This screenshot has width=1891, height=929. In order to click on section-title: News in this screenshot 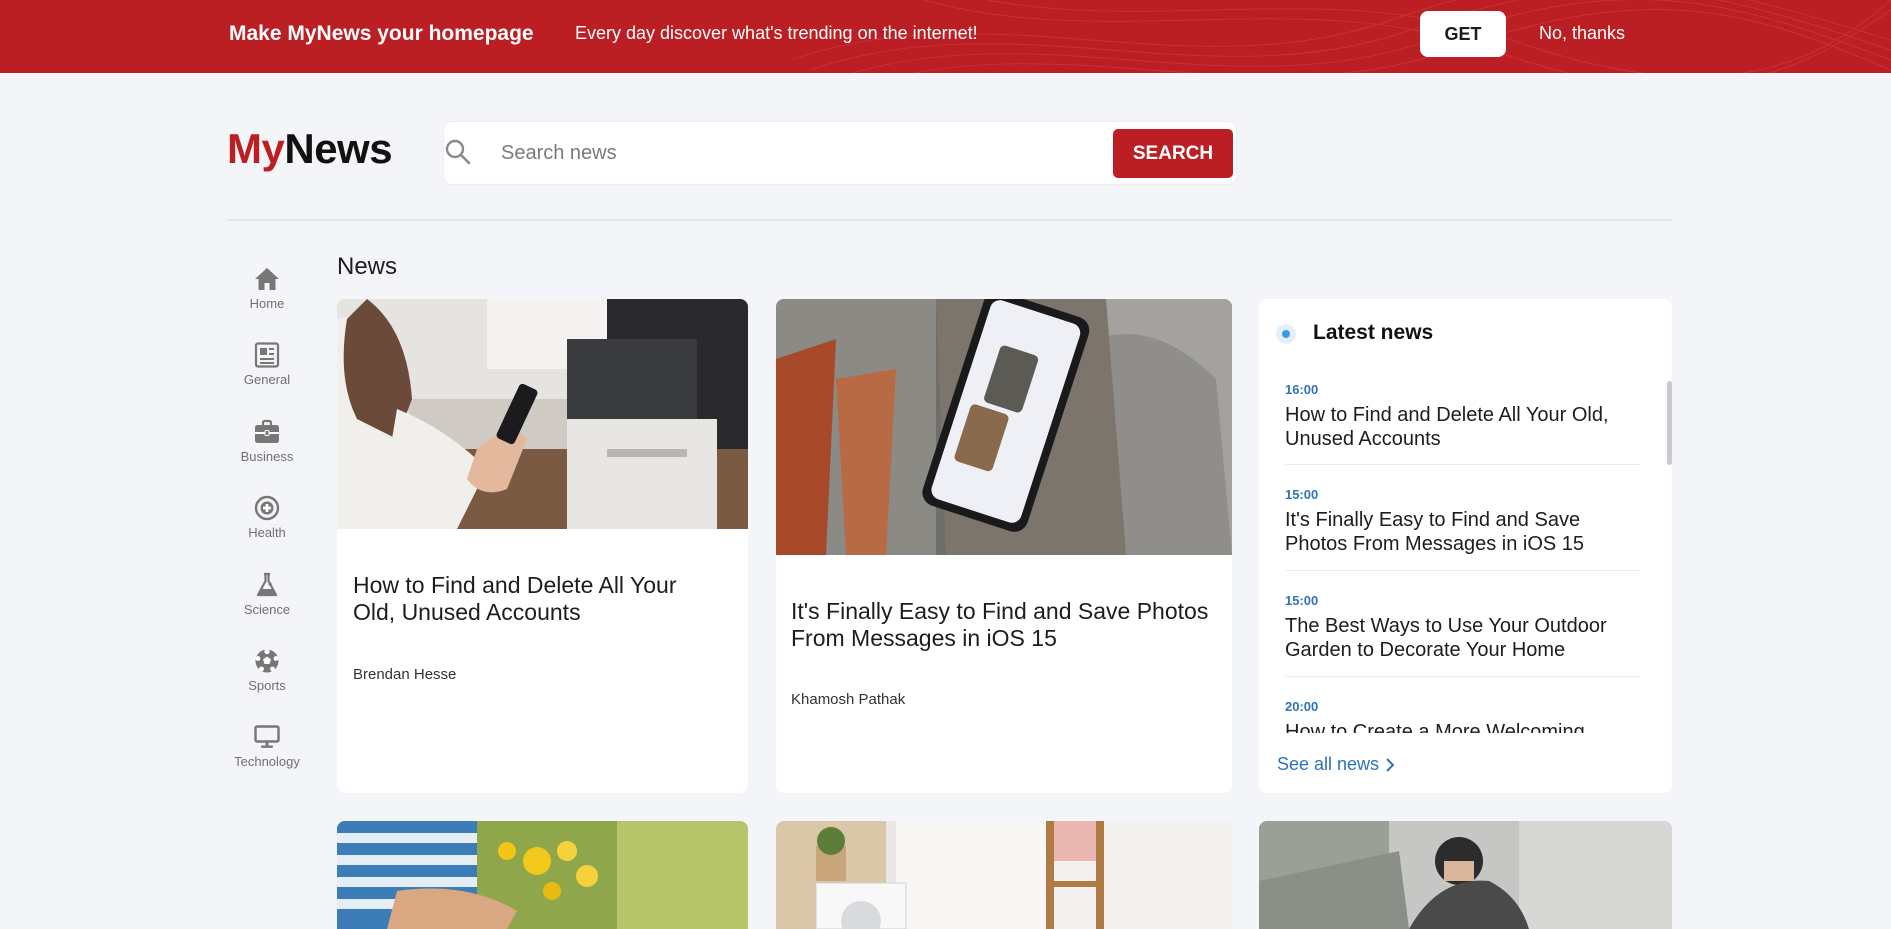, I will do `click(367, 266)`.